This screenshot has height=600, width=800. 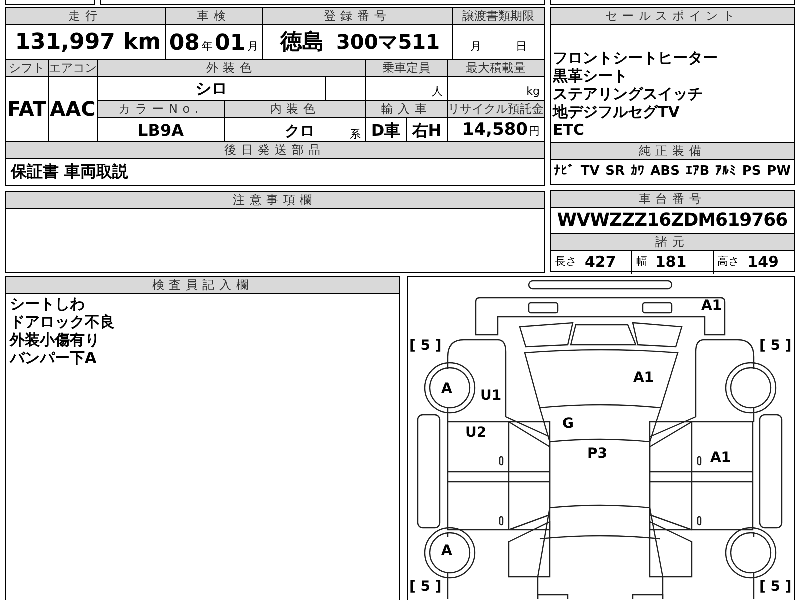 I want to click on equipment-item: ﾅﾋﾞ, so click(x=564, y=172).